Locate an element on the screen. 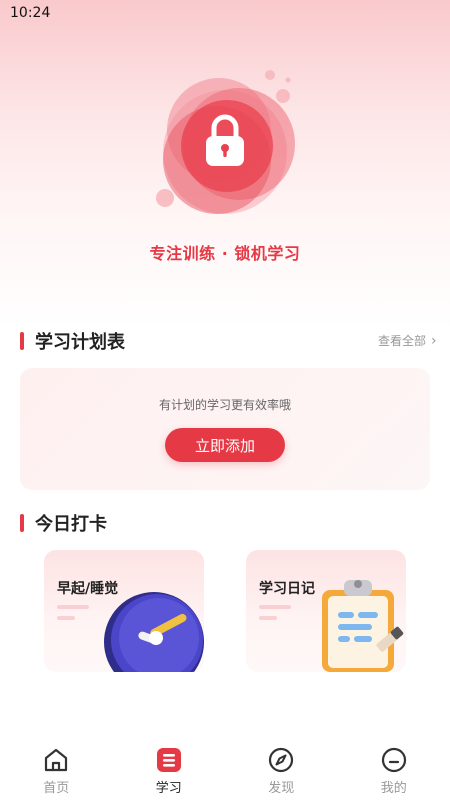  checkin-card-sleep: 早起/睡觉 is located at coordinates (124, 611).